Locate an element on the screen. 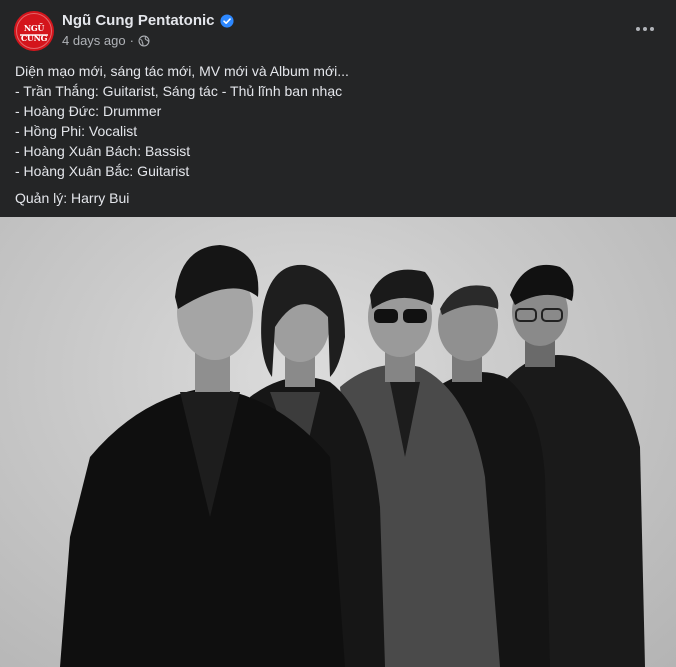 This screenshot has height=667, width=676. post-text-line: - Hoàng Đức: Drummer is located at coordinates (88, 111).